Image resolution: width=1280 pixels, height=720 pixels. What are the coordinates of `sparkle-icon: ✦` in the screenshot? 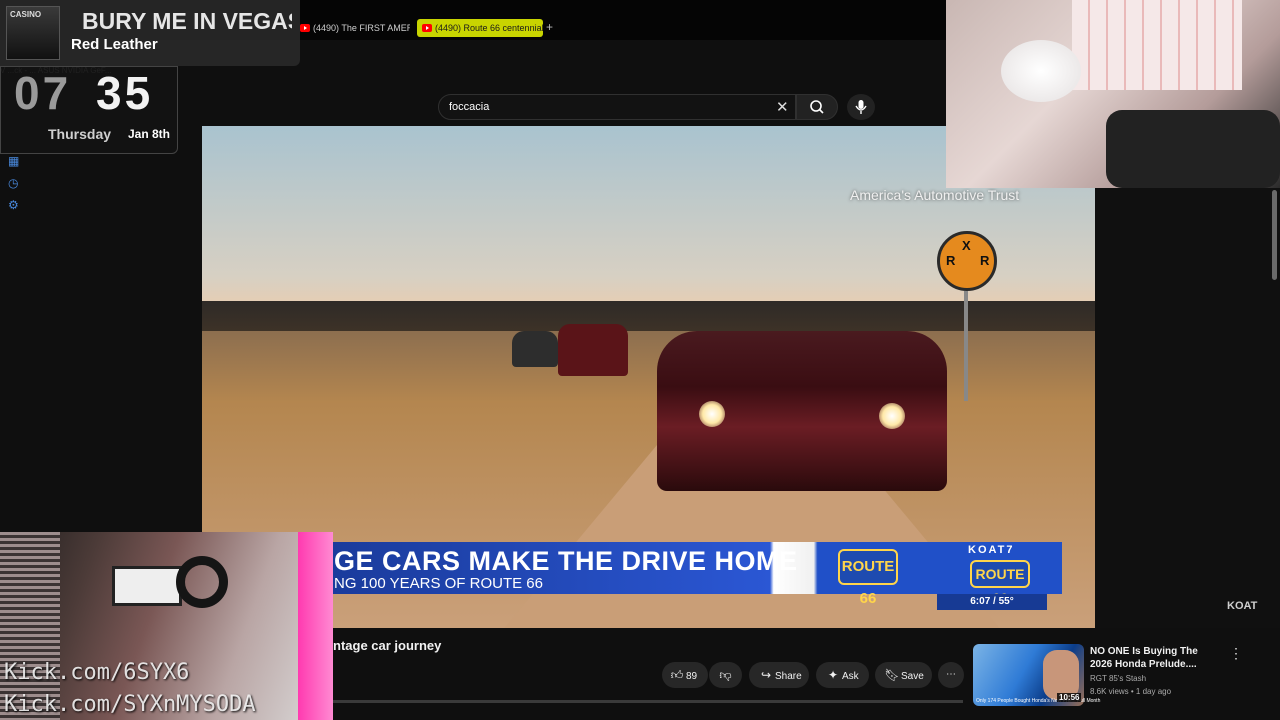 It's located at (833, 675).